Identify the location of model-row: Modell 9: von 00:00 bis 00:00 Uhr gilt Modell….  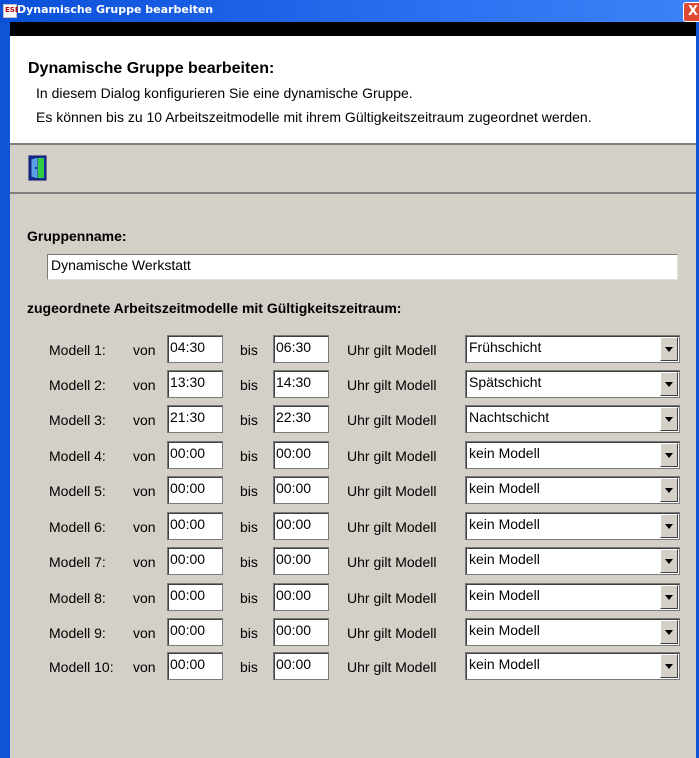
(349, 633).